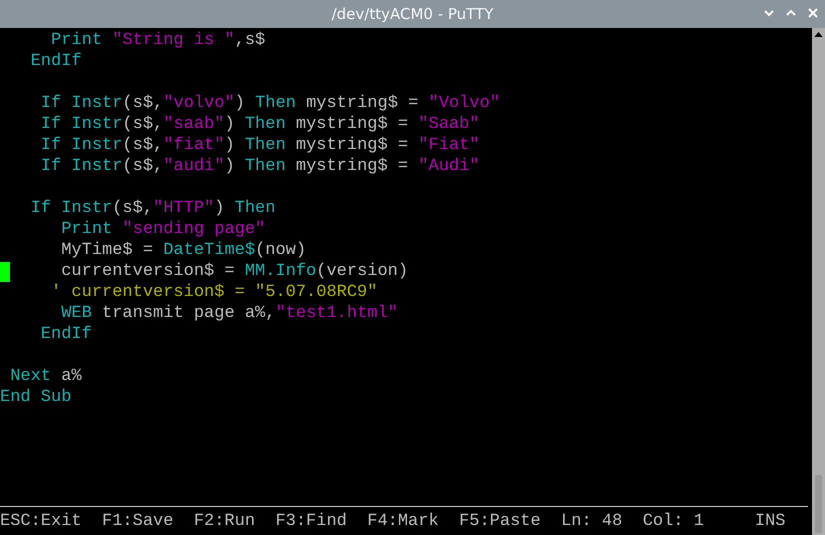  What do you see at coordinates (770, 521) in the screenshot?
I see `status-item: INS` at bounding box center [770, 521].